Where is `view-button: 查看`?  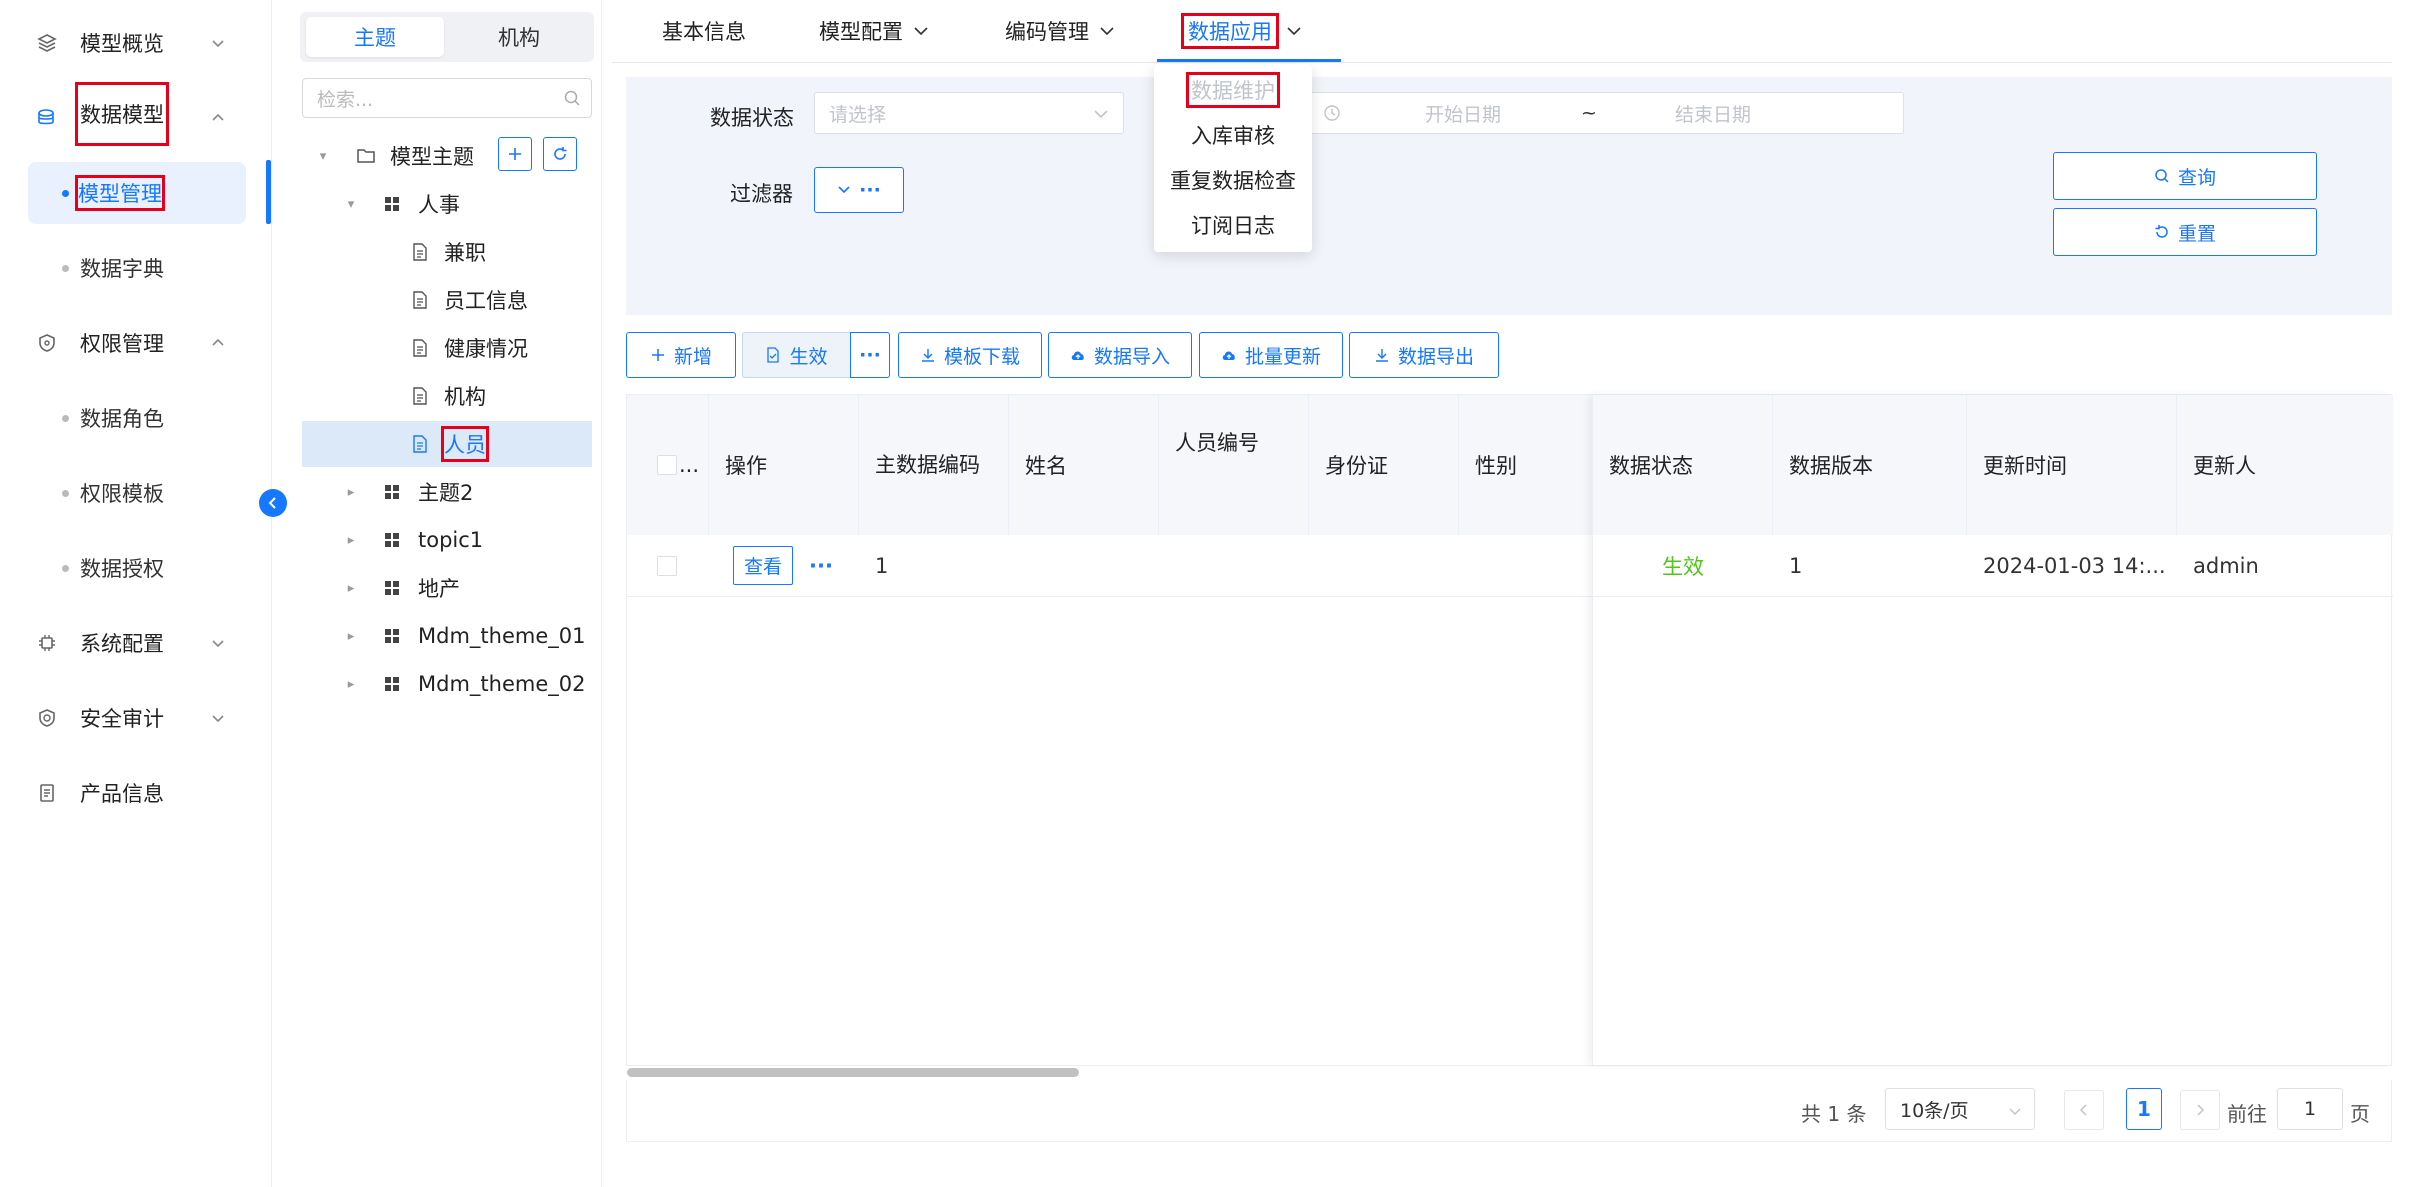
view-button: 查看 is located at coordinates (763, 565).